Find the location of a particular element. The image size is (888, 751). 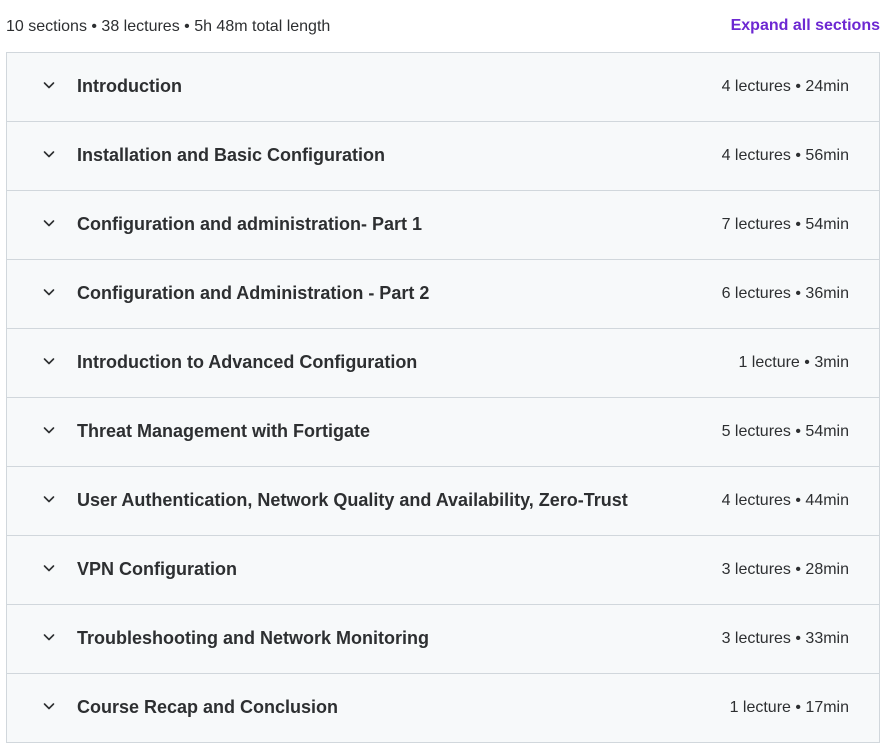

section-meta: 3 lectures • 28min is located at coordinates (785, 569).